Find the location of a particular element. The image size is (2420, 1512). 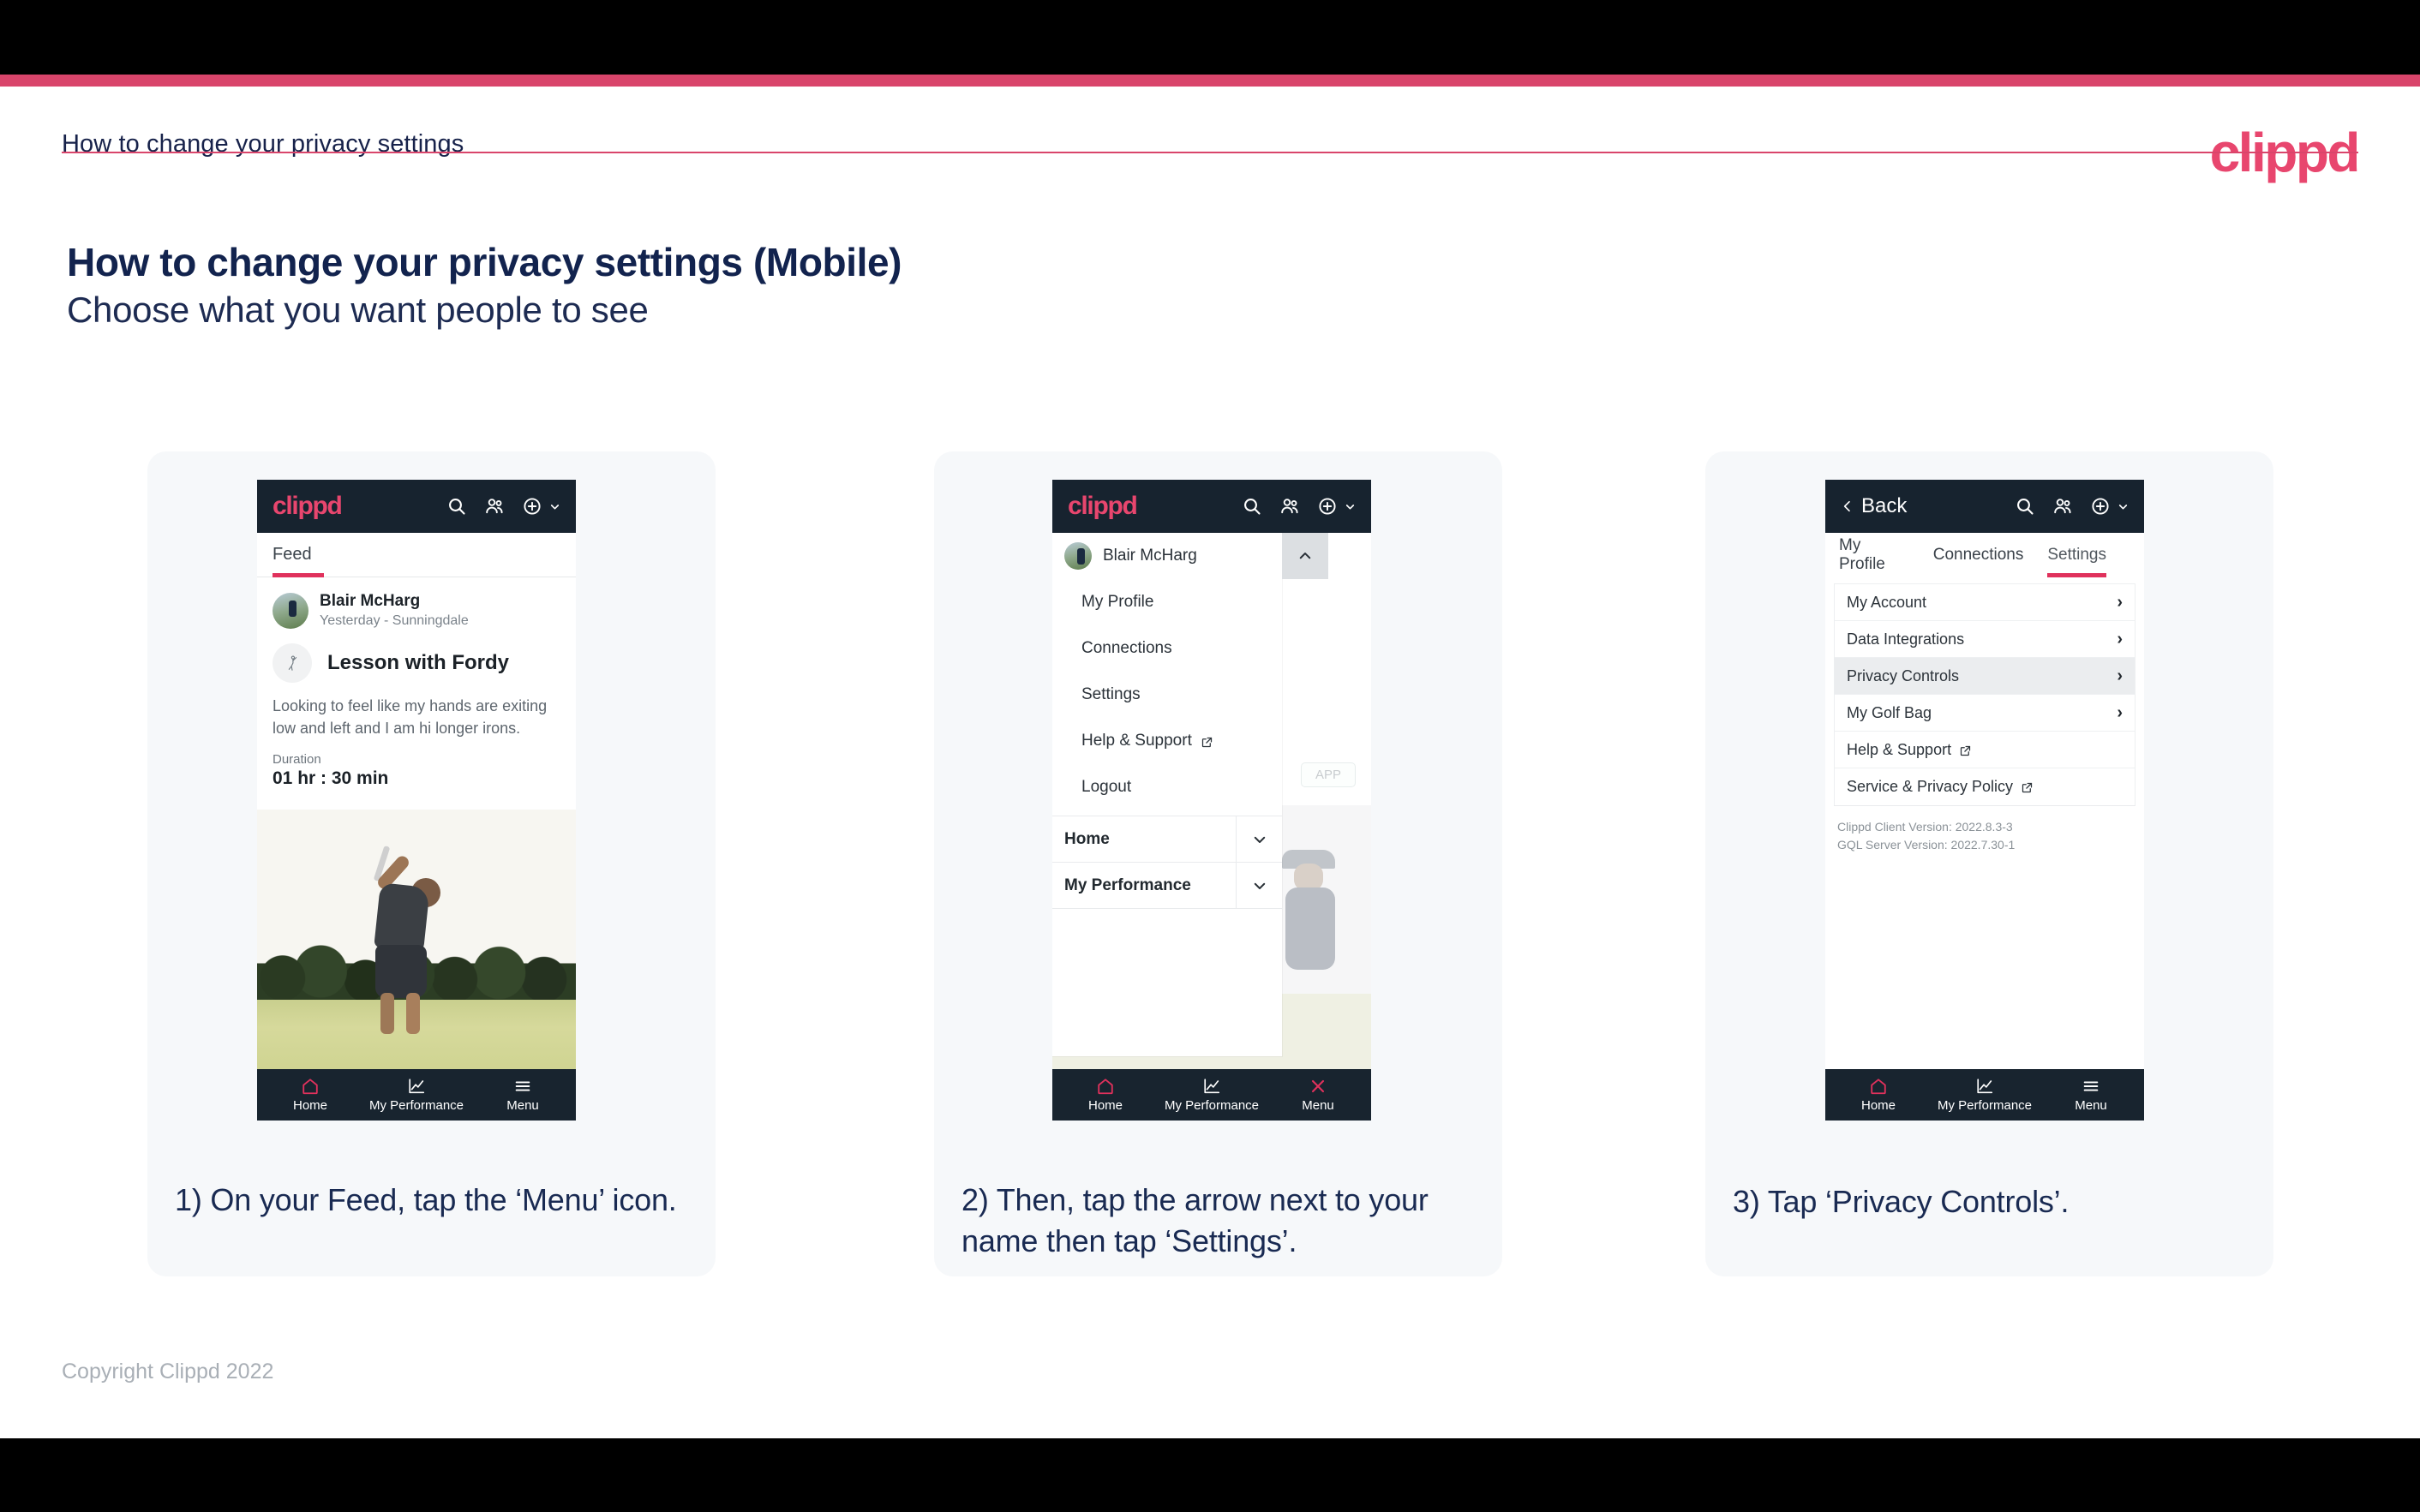

feed-tab-row: Feed is located at coordinates (417, 555).